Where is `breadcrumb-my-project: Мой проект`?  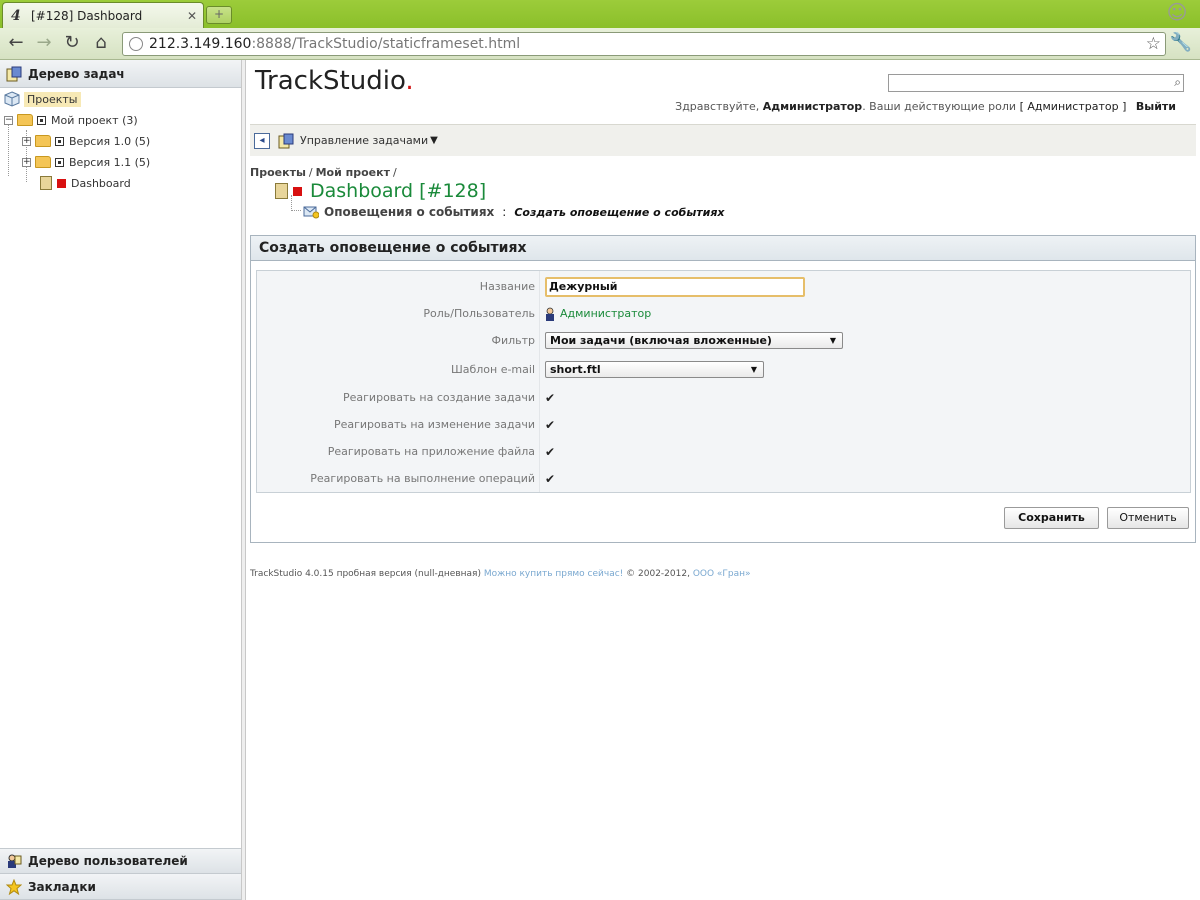
breadcrumb-my-project: Мой проект is located at coordinates (353, 172).